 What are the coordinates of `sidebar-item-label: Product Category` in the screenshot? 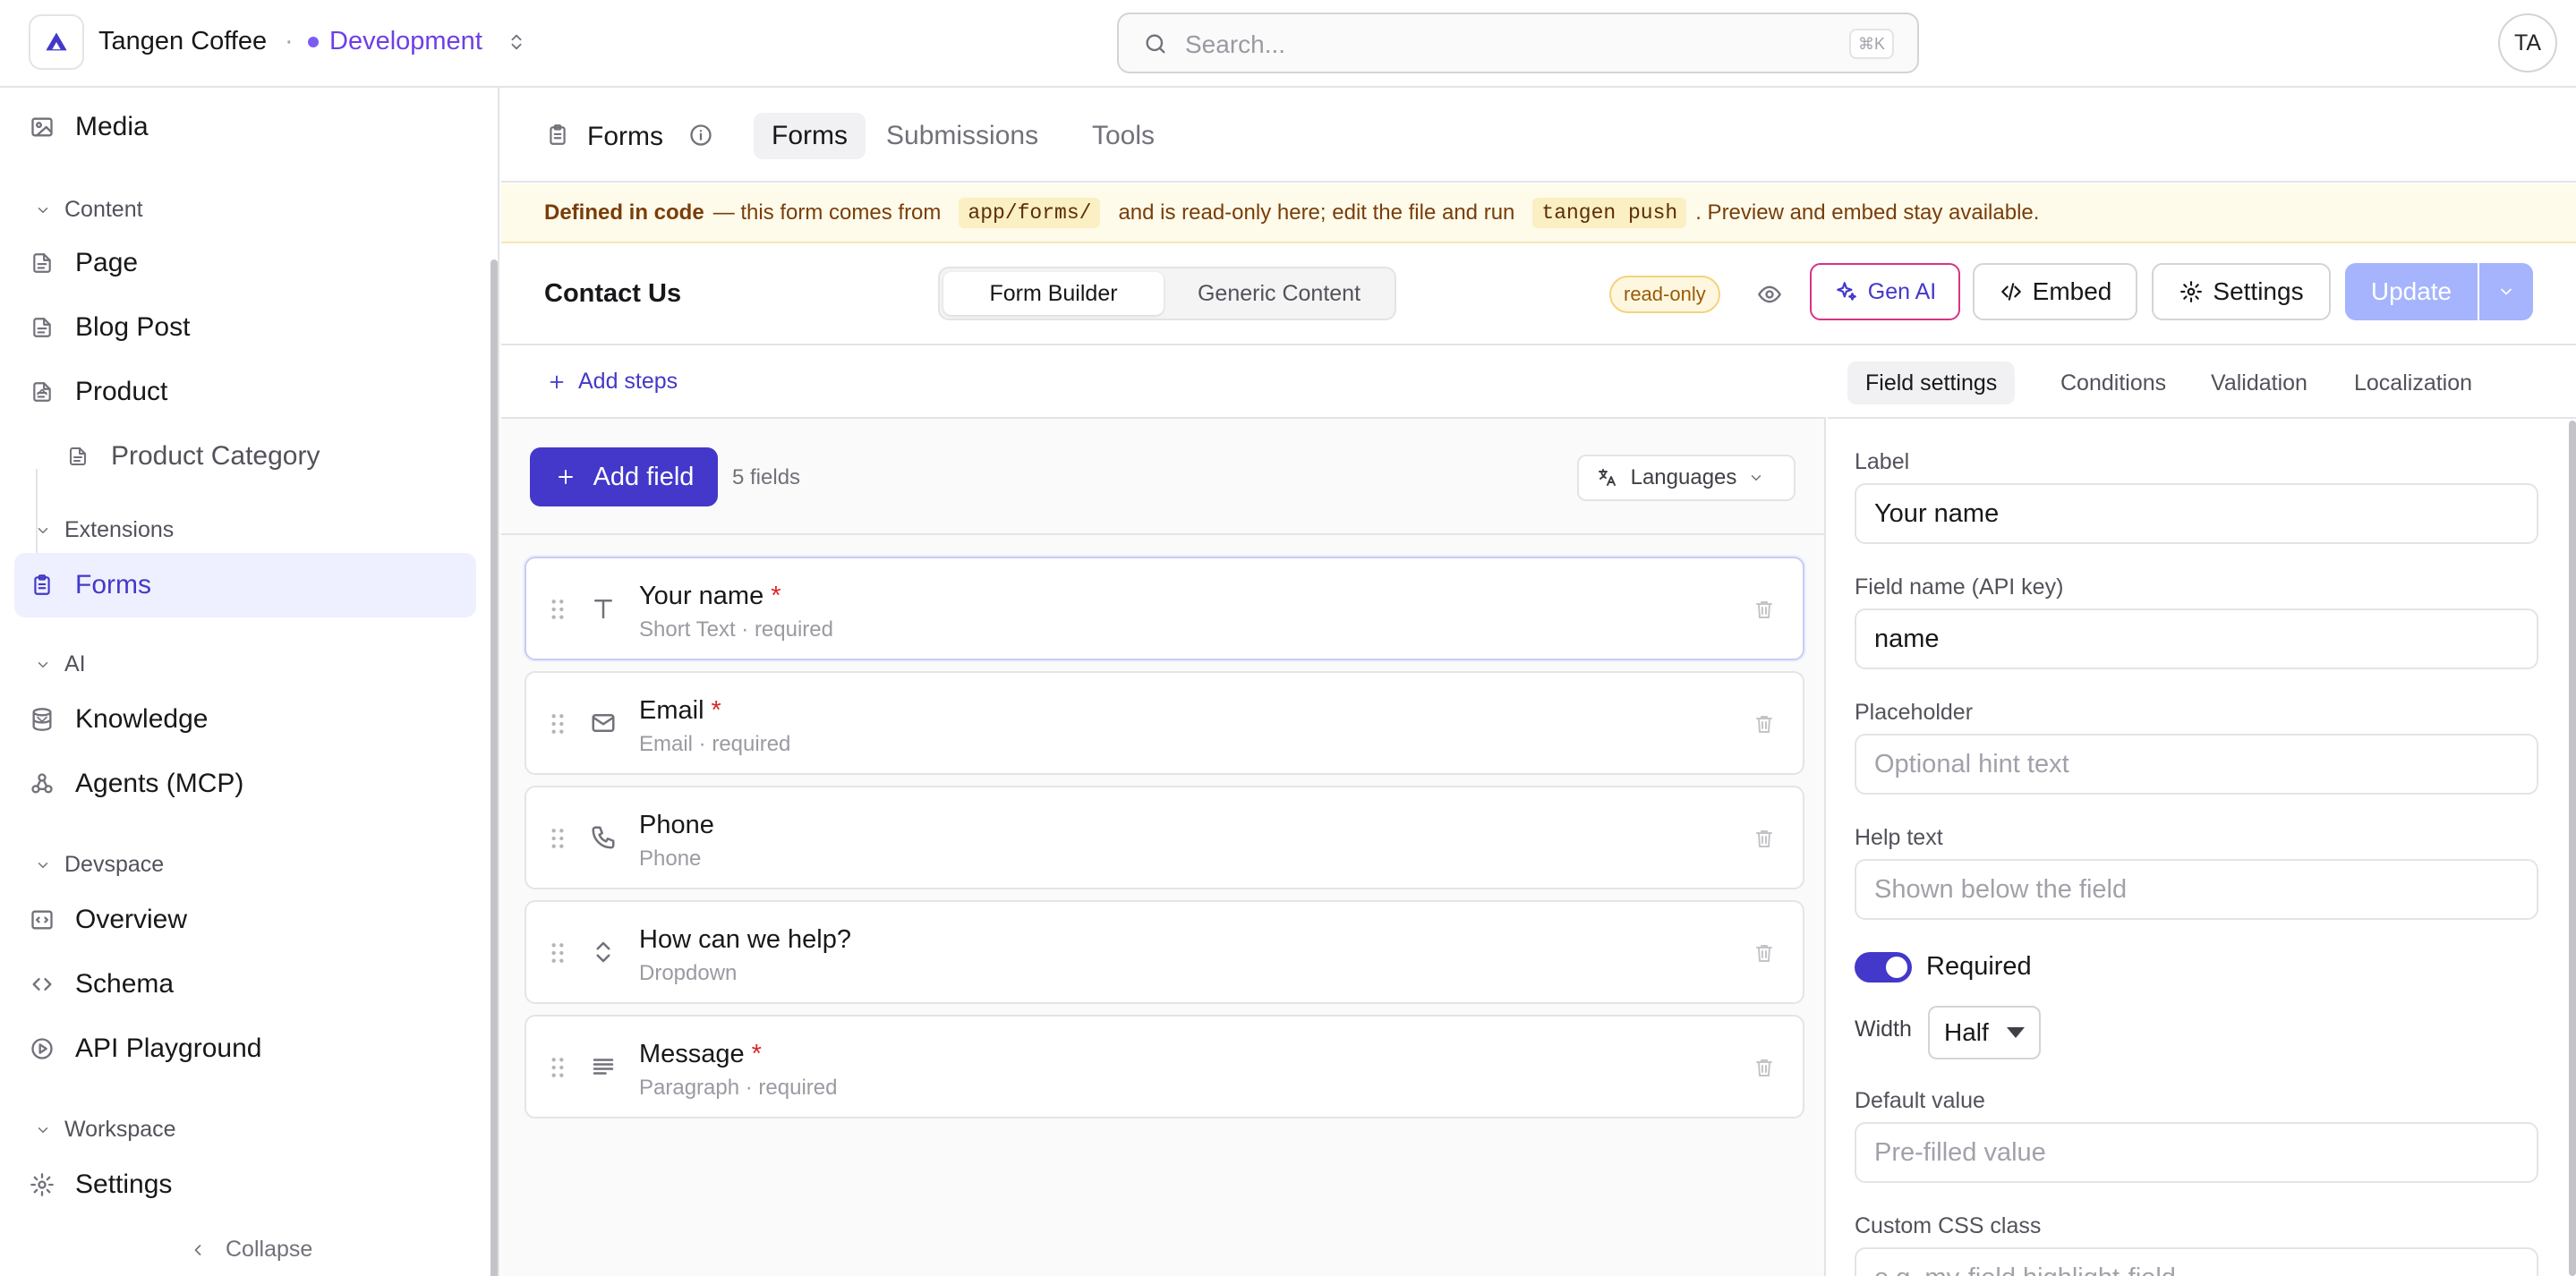 It's located at (215, 456).